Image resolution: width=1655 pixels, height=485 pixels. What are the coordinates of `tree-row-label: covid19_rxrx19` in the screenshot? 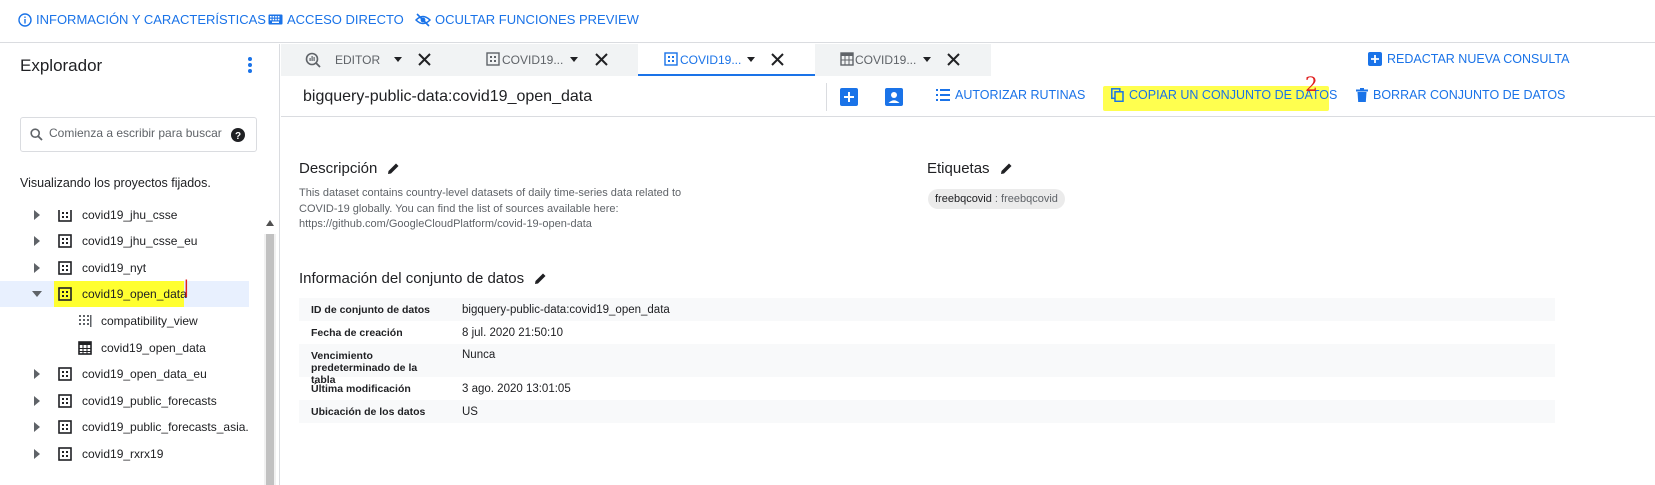 It's located at (123, 454).